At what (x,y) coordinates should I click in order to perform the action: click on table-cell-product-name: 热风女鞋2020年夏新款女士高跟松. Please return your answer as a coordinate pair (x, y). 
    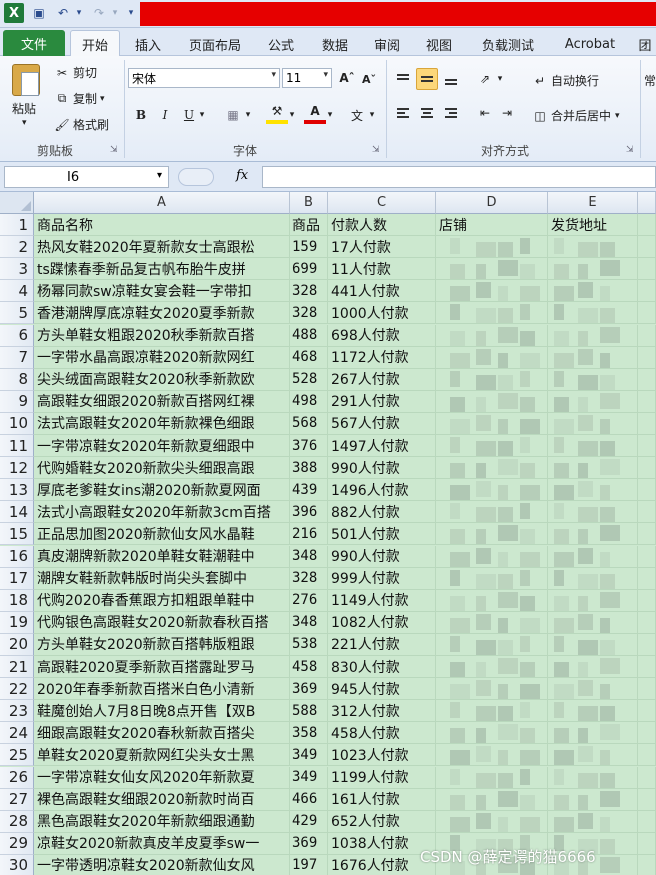
    Looking at the image, I should click on (162, 247).